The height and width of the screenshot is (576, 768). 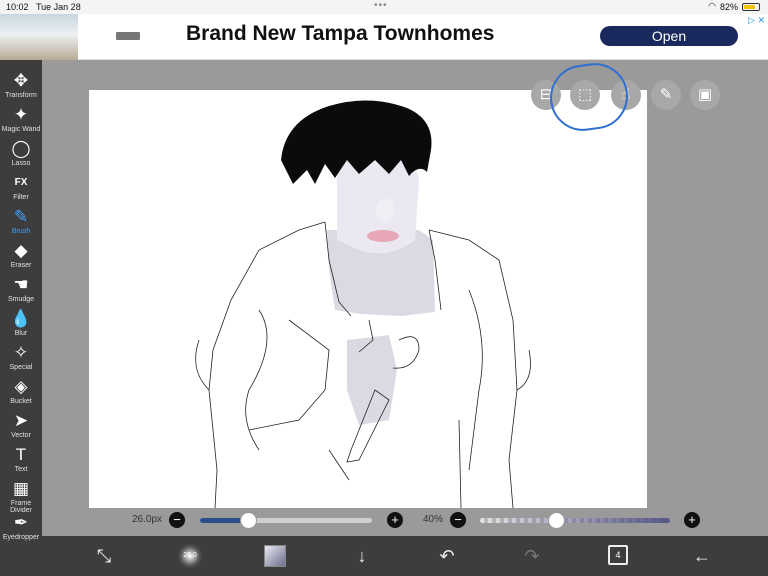 I want to click on tool-label: Eyedropper, so click(x=21, y=537).